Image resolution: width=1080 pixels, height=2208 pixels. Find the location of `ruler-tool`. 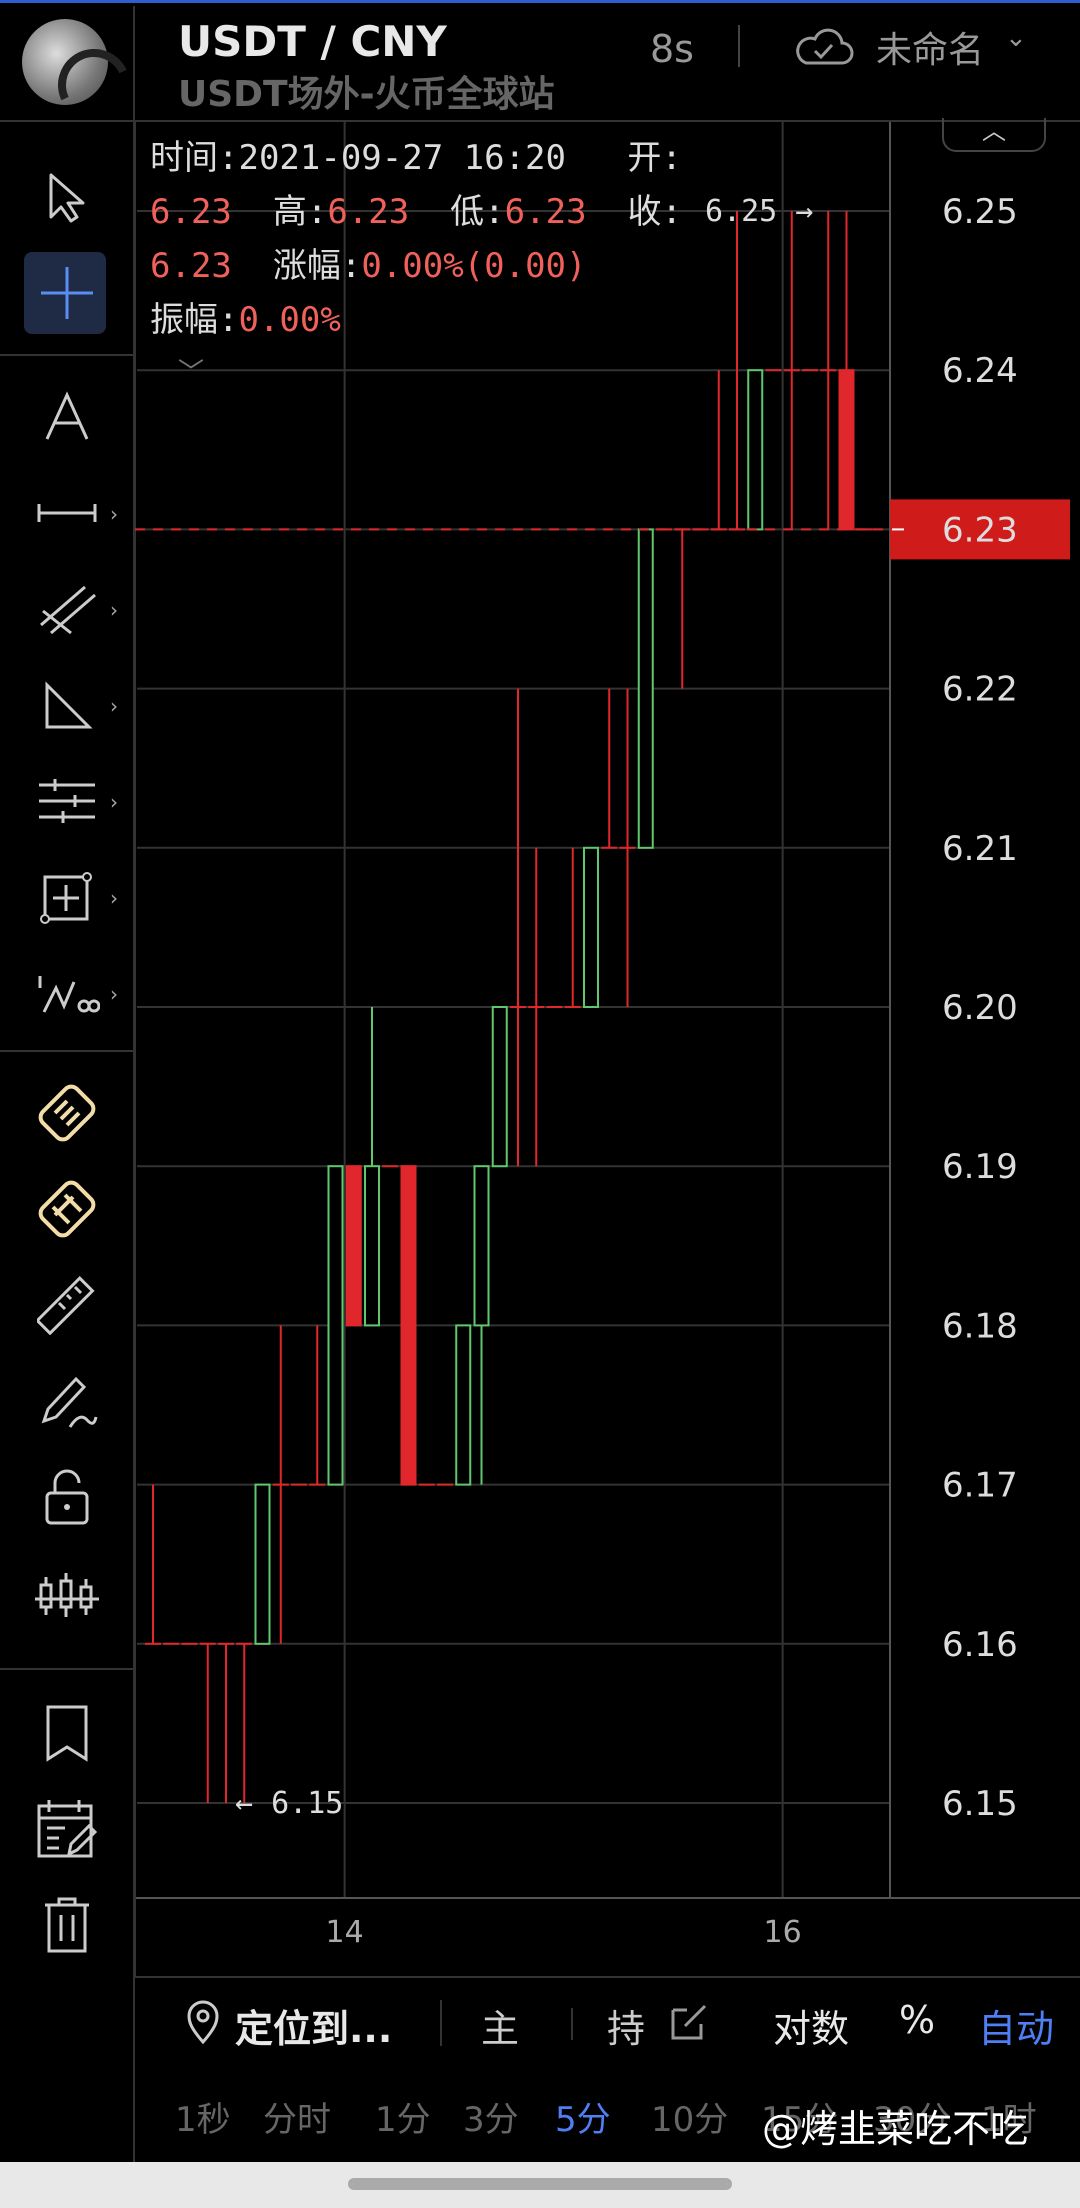

ruler-tool is located at coordinates (66, 1305).